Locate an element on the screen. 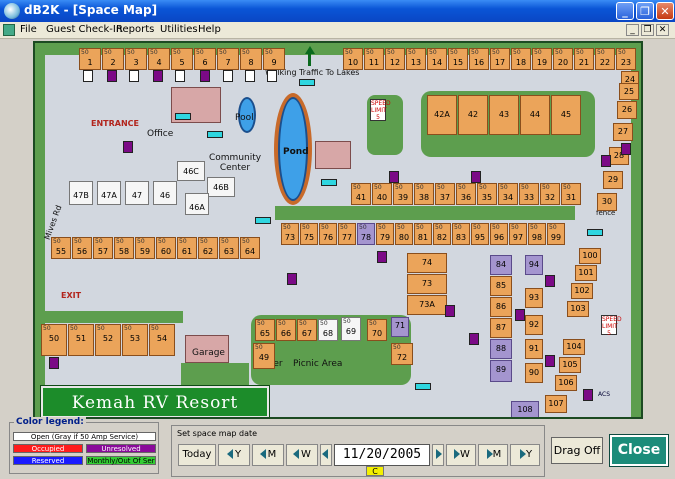  close-button: Close is located at coordinates (639, 450).